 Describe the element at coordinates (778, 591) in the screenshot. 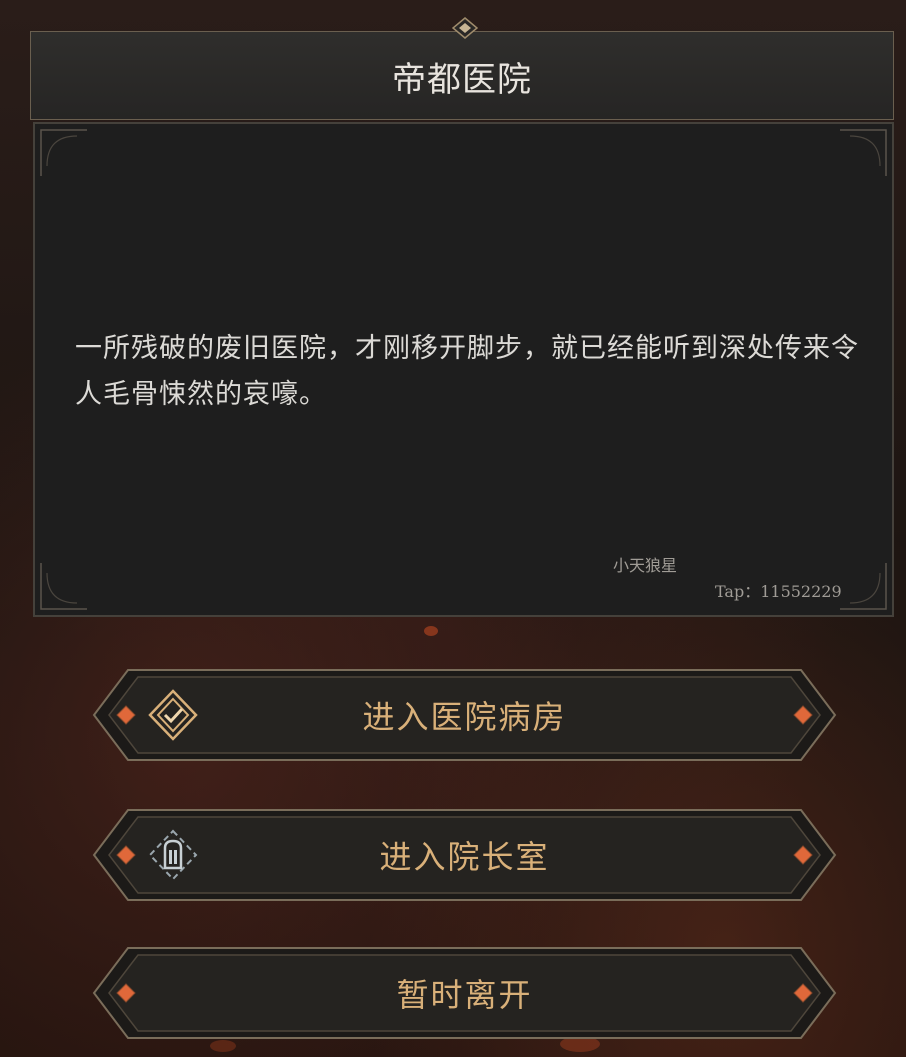

I see `watermark-tap-id: Tap：11552229` at that location.